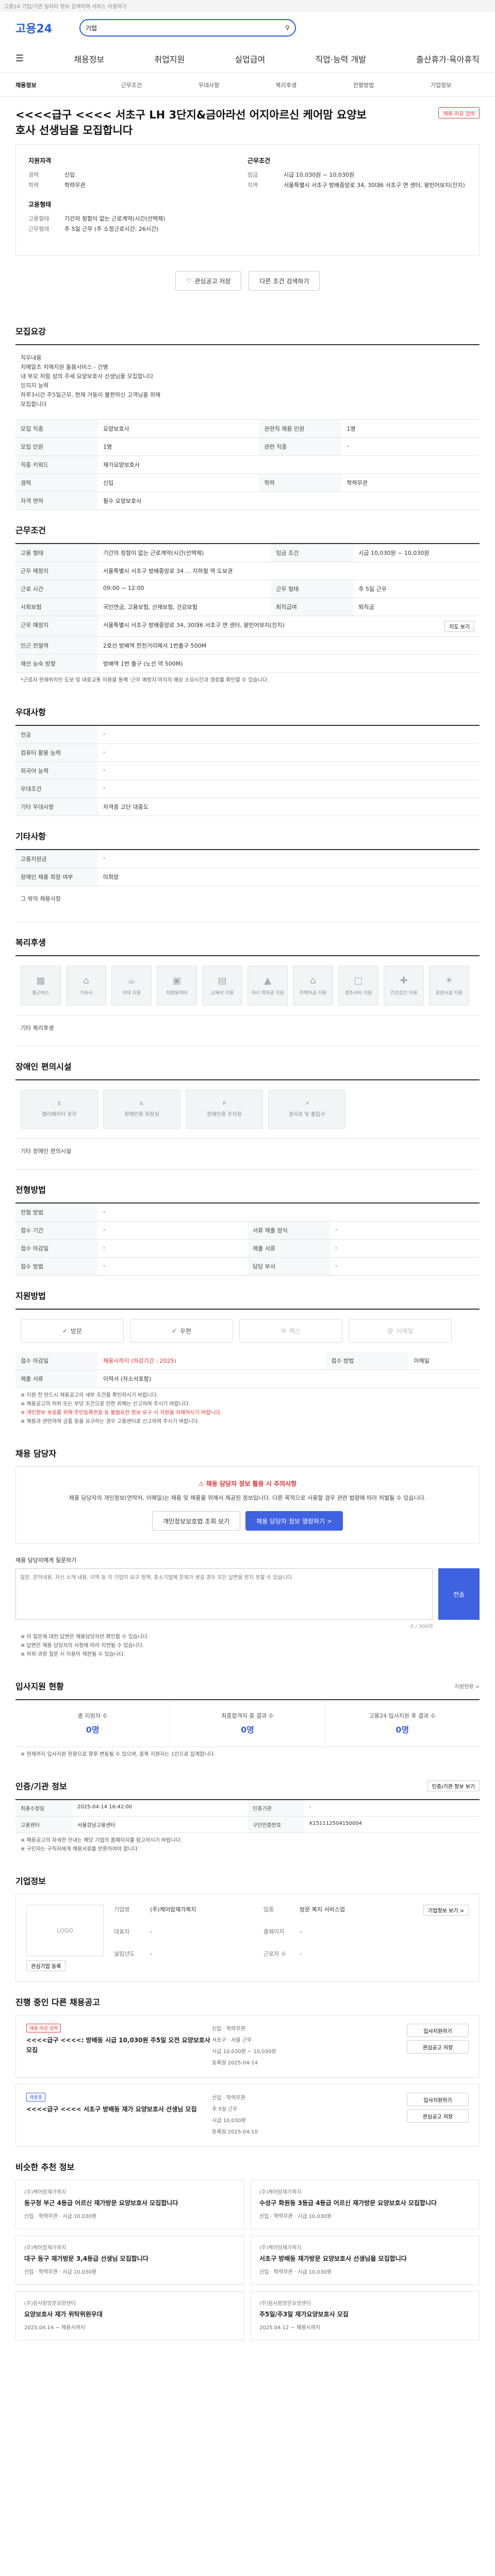  Describe the element at coordinates (453, 1785) in the screenshot. I see `manage-info-button: 인증/기관 정보 보기` at that location.